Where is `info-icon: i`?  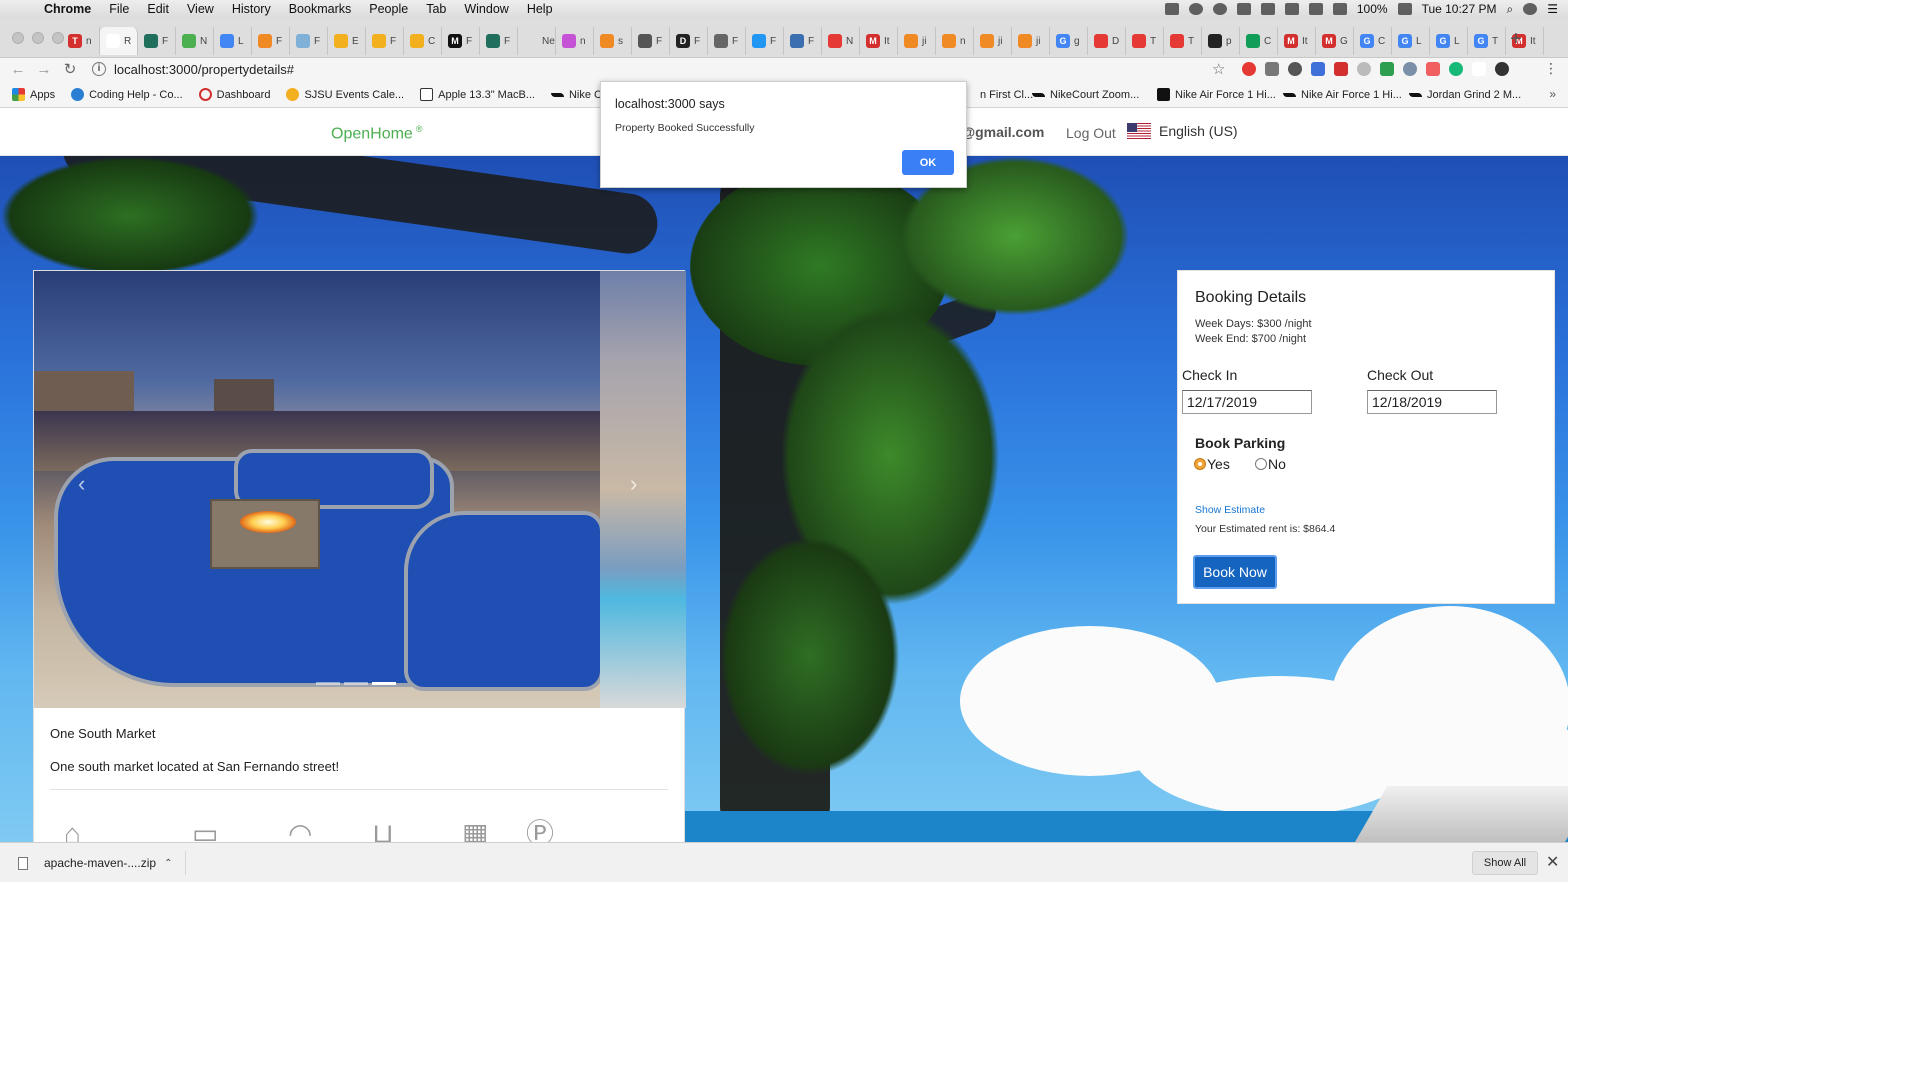 info-icon: i is located at coordinates (99, 69).